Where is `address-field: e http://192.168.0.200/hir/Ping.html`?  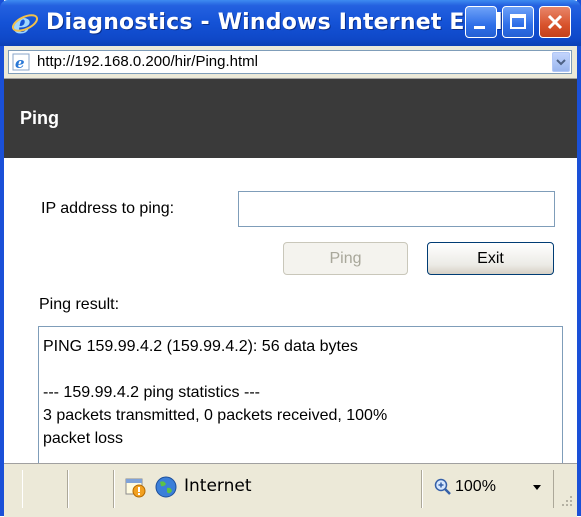 address-field: e http://192.168.0.200/hir/Ping.html is located at coordinates (290, 62).